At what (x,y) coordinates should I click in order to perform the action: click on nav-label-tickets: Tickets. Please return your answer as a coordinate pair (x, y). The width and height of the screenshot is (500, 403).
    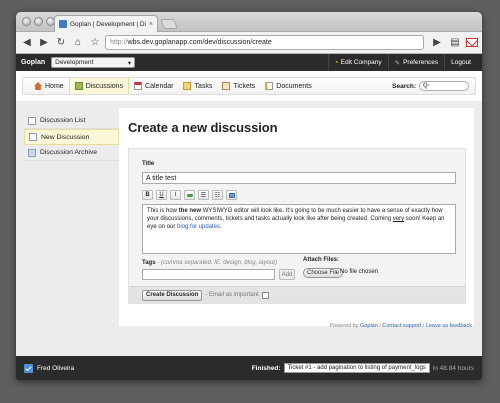
    Looking at the image, I should click on (244, 86).